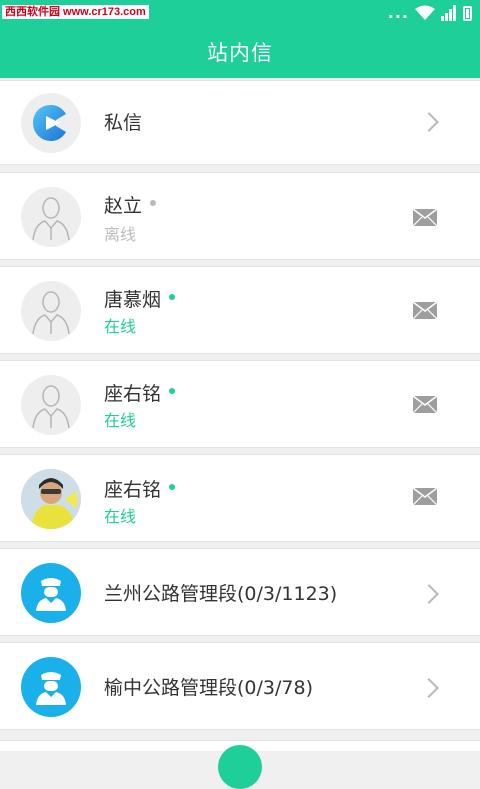 This screenshot has height=789, width=480. I want to click on contact-row: 唐慕烟 在线, so click(240, 310).